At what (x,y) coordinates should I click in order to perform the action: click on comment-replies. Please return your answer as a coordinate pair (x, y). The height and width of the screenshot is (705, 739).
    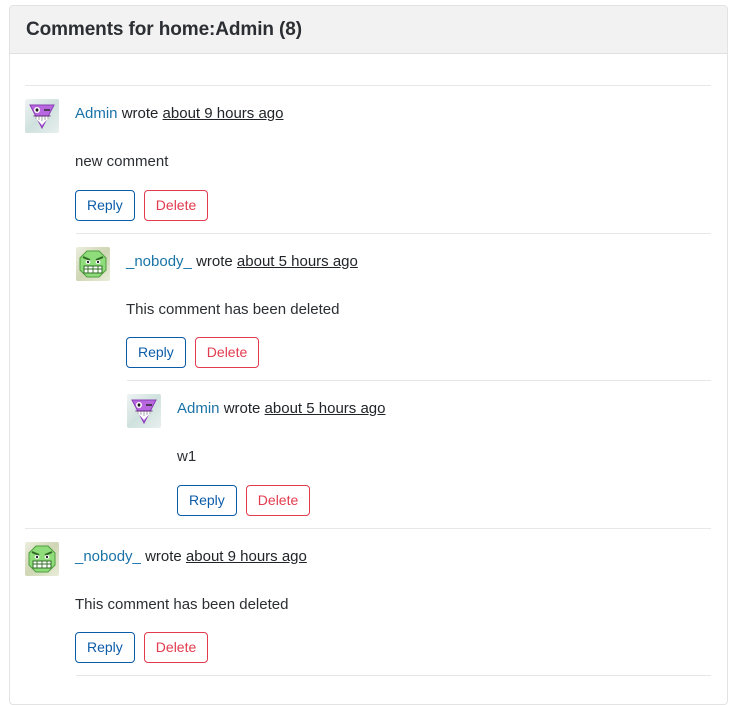
    Looking at the image, I should click on (393, 675).